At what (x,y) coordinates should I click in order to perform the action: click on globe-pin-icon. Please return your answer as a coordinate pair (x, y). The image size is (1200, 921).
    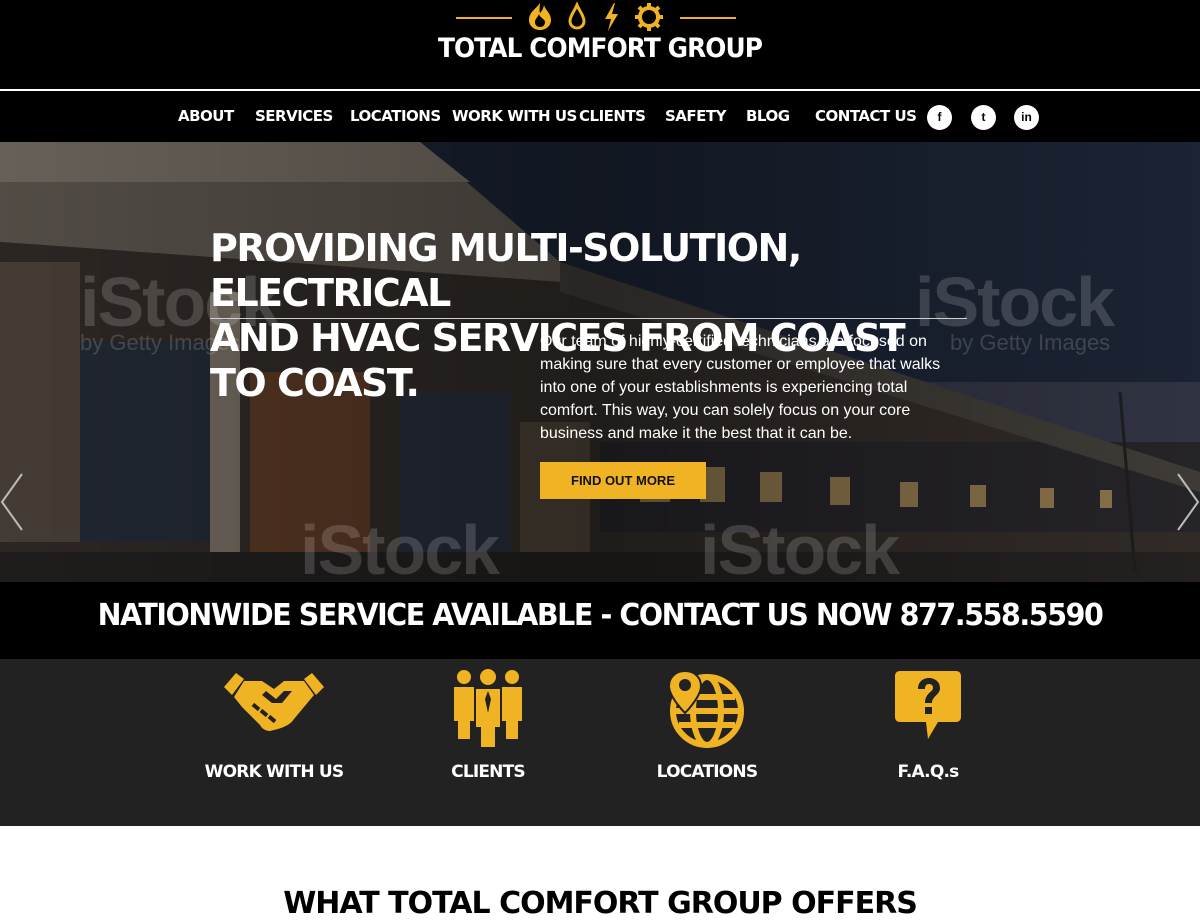
    Looking at the image, I should click on (705, 708).